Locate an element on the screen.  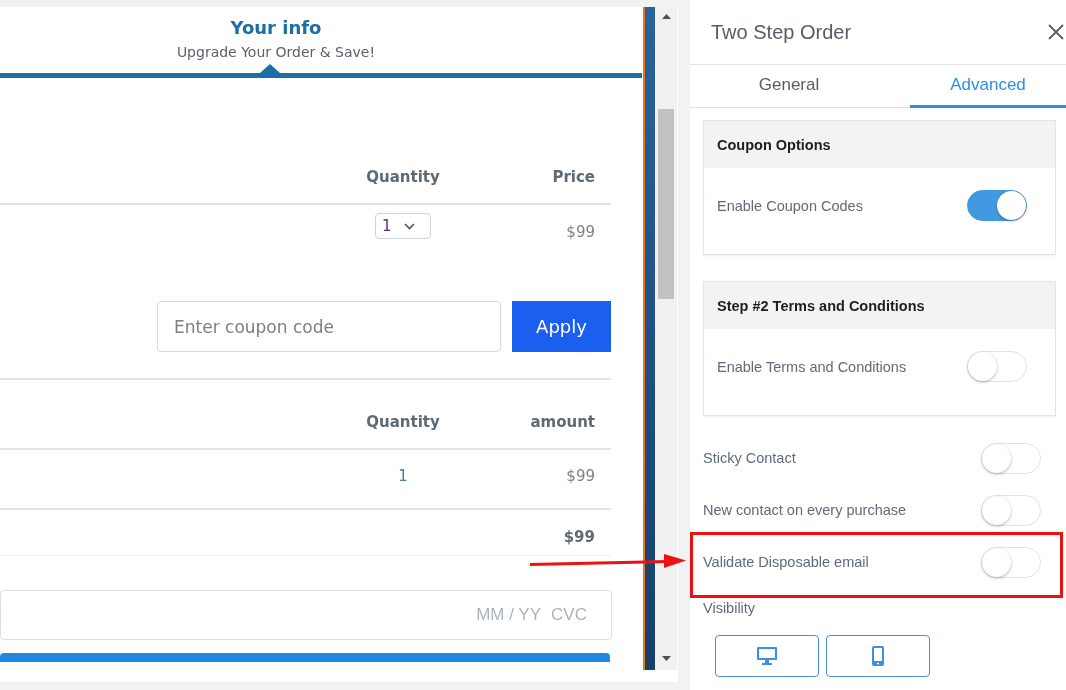
step-title: Your info is located at coordinates (276, 28).